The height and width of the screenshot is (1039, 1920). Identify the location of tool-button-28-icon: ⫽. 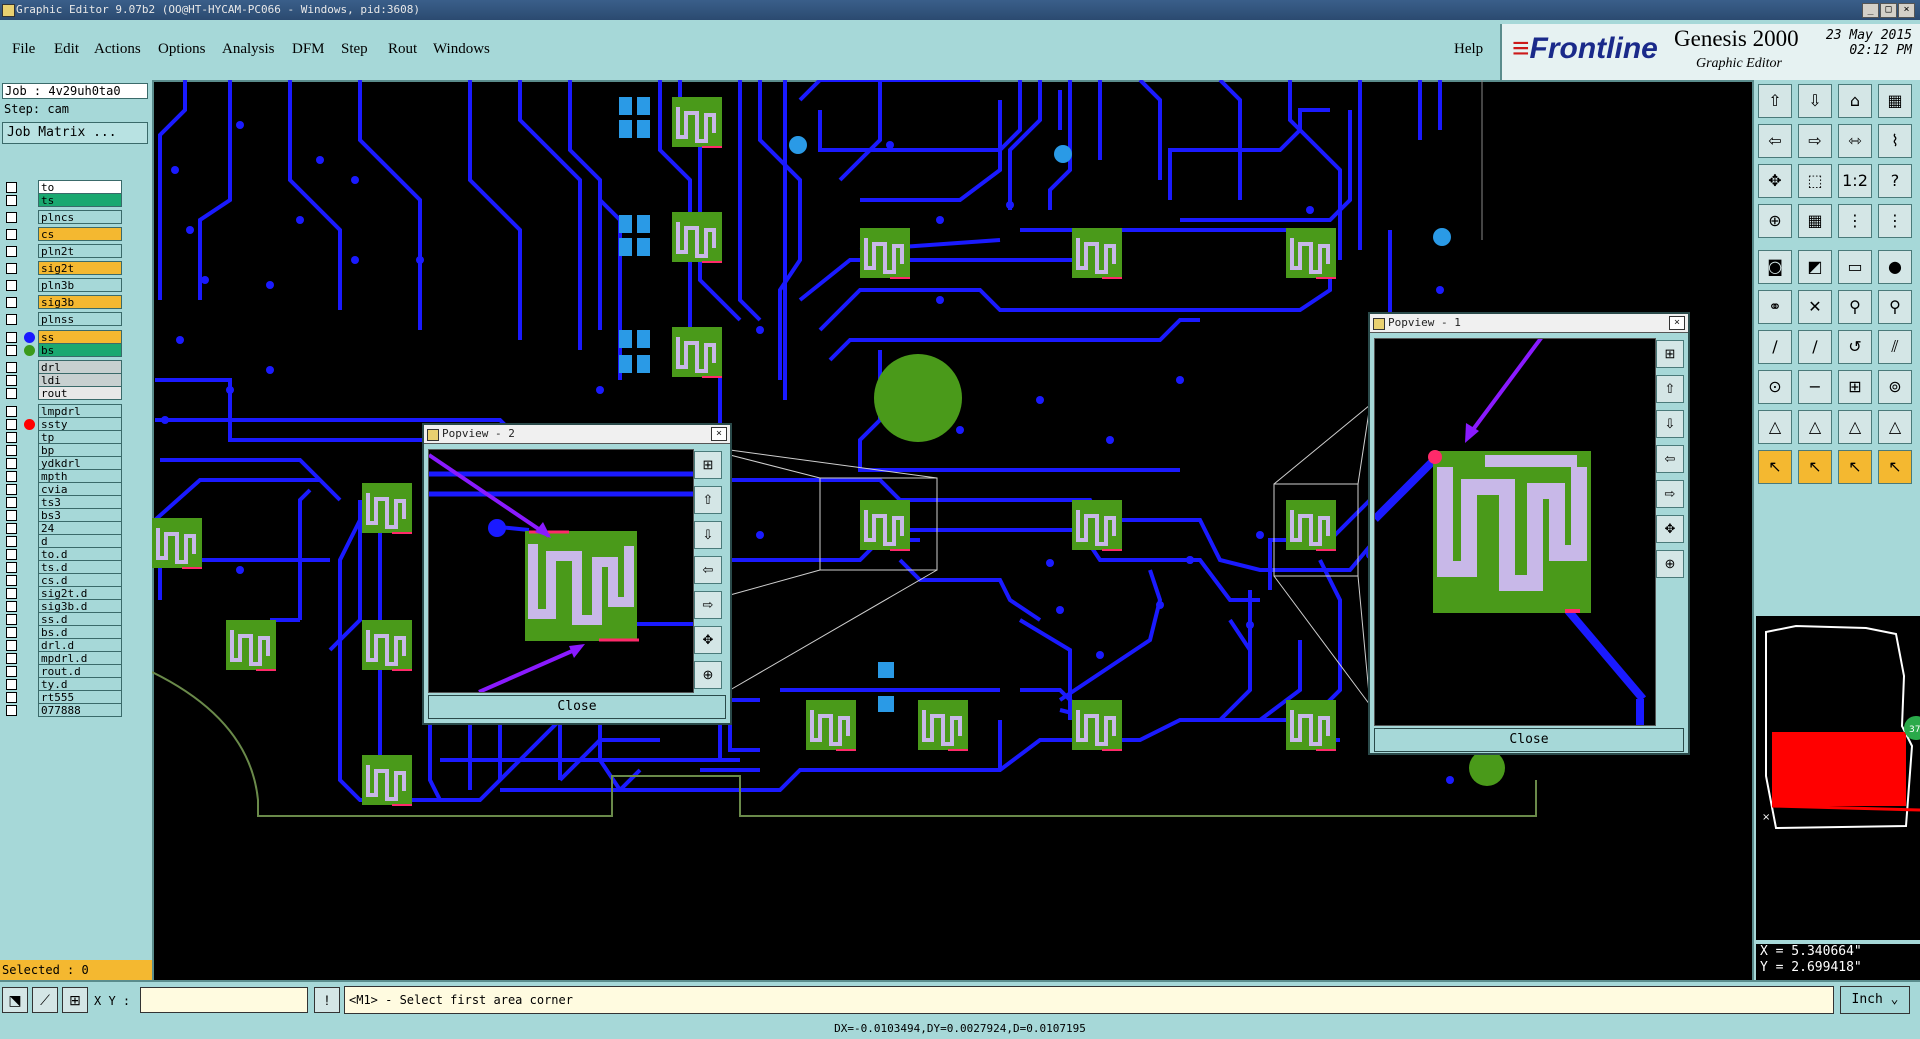
(1895, 347).